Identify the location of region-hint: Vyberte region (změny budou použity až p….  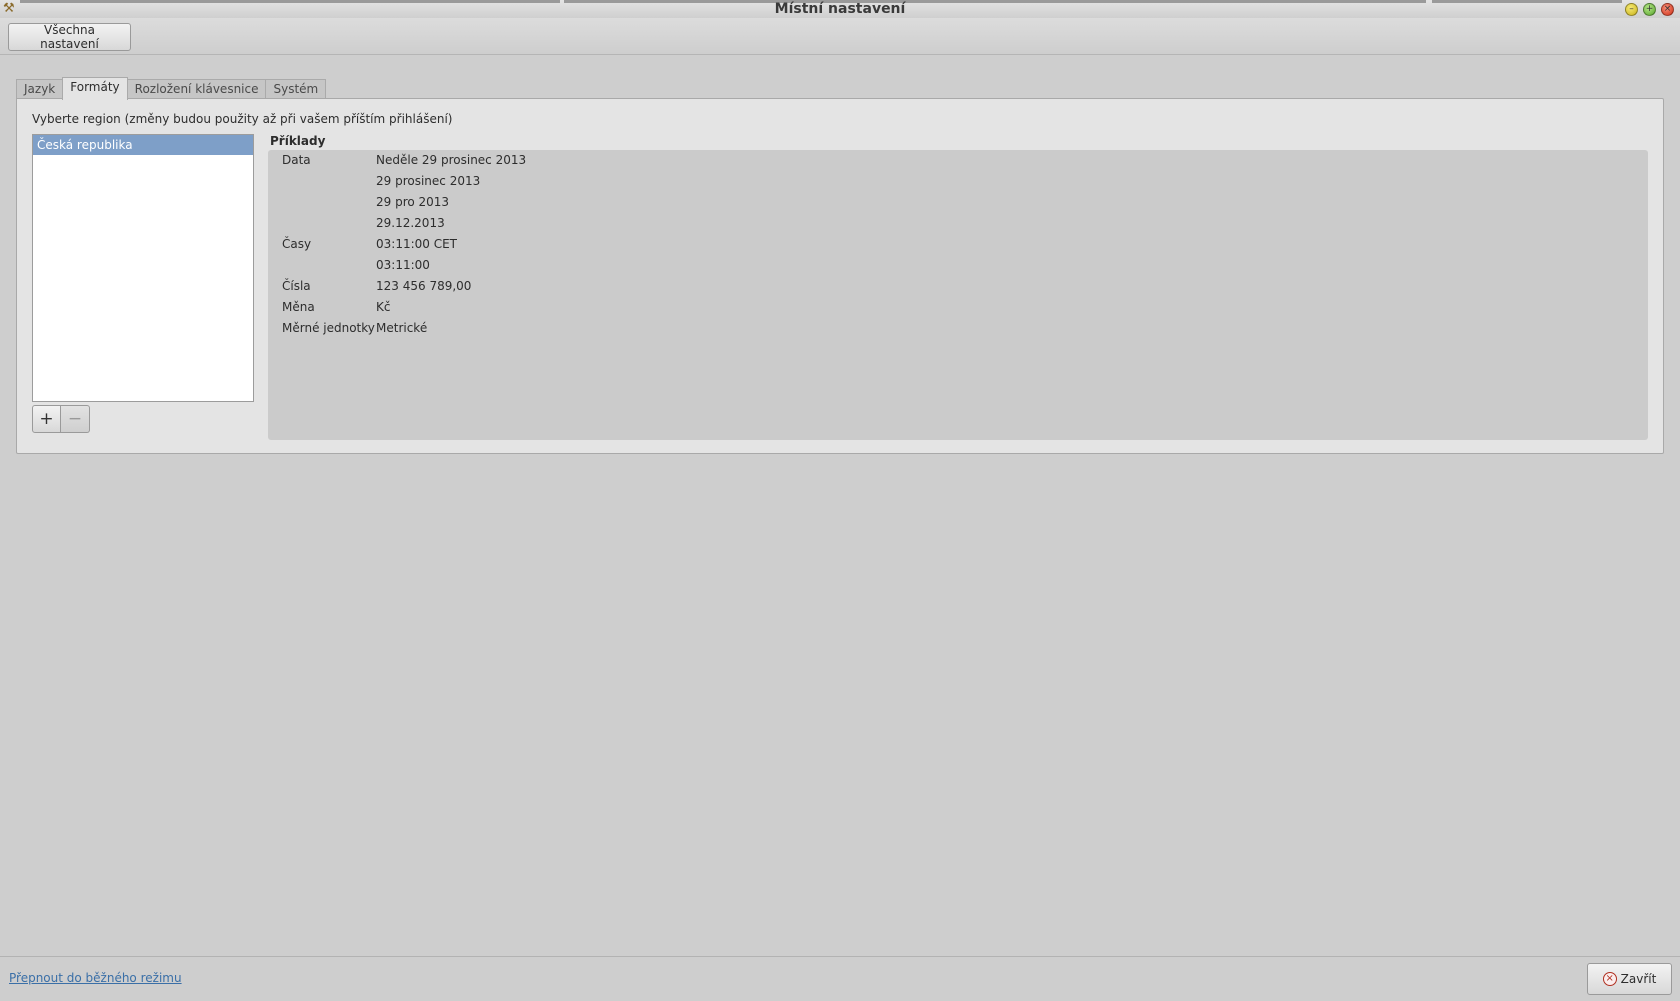
(242, 119).